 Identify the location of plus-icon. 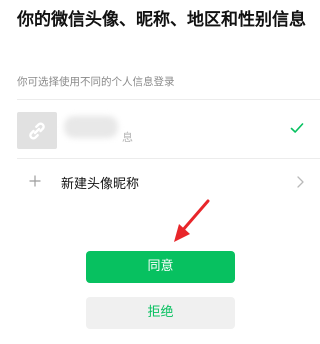
(35, 181).